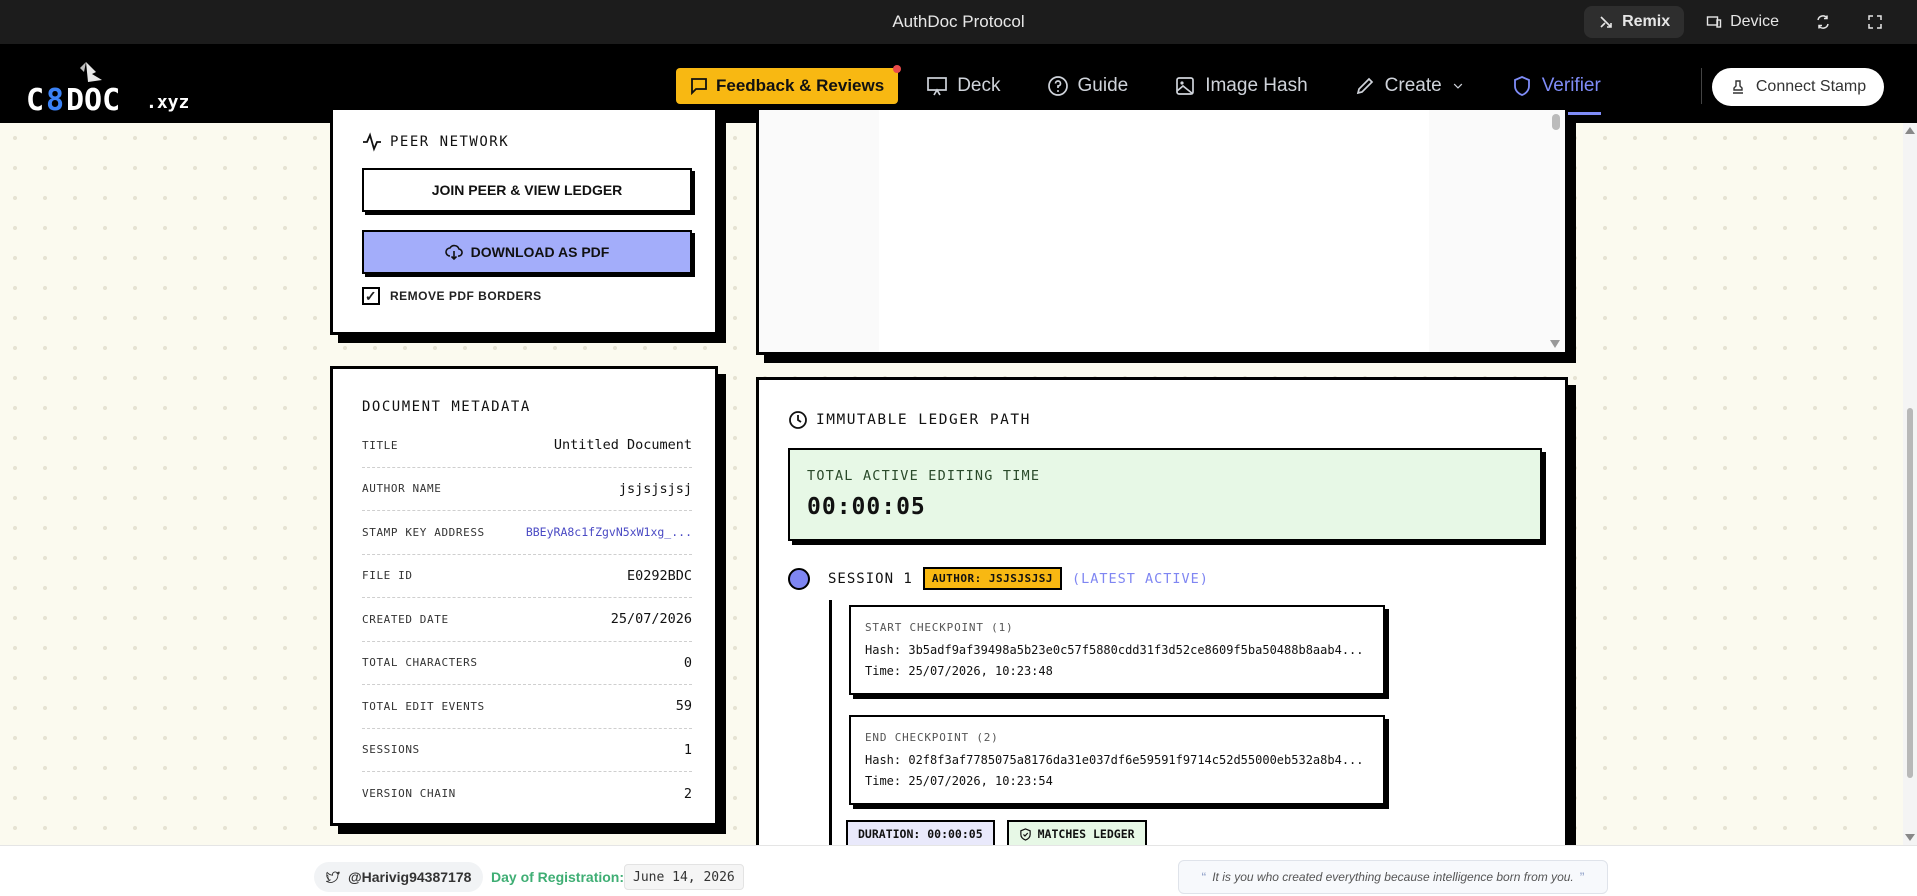 The width and height of the screenshot is (1917, 896). I want to click on activity-icon, so click(372, 142).